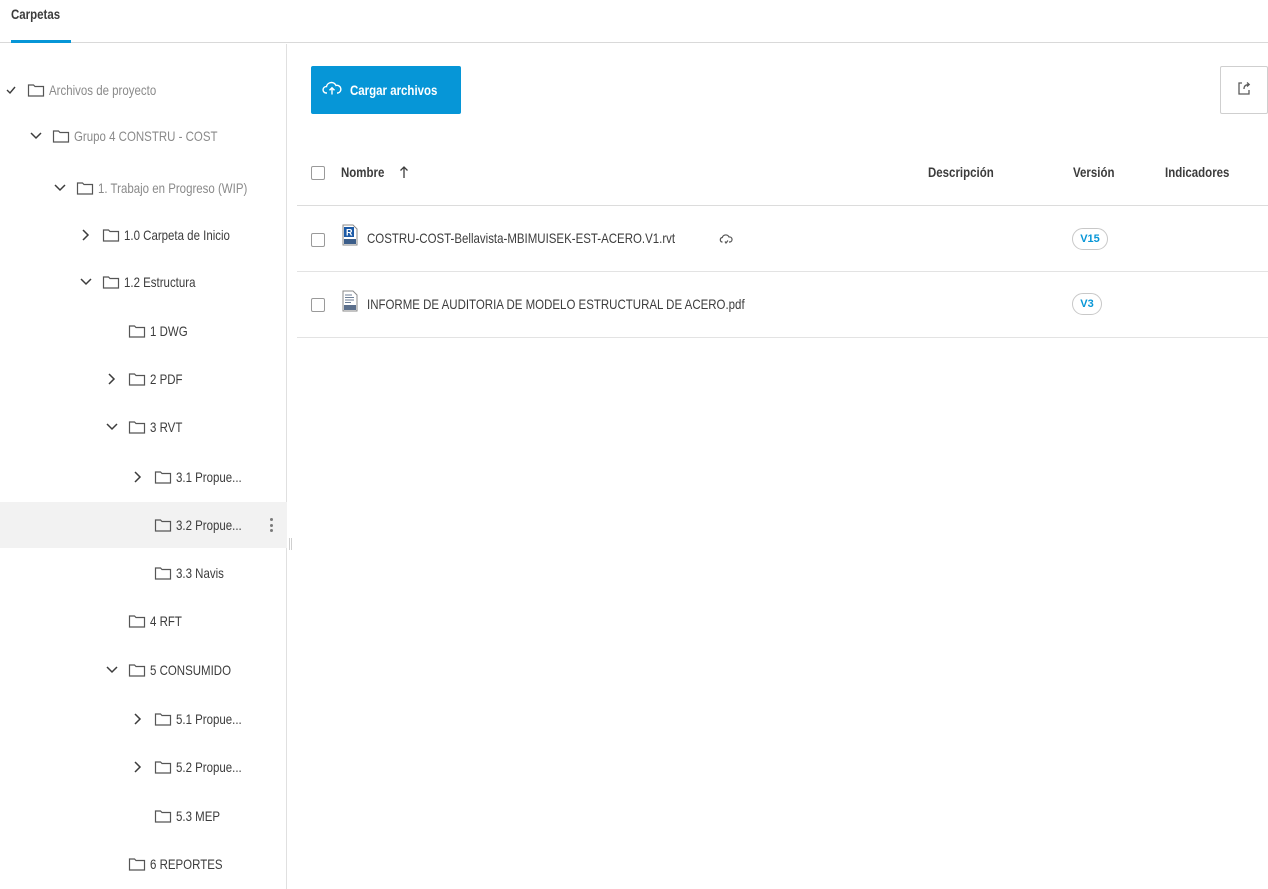  I want to click on tree-item-trabajo-en-progreso: 1. Trabajo en Progreso (WIP), so click(143, 188).